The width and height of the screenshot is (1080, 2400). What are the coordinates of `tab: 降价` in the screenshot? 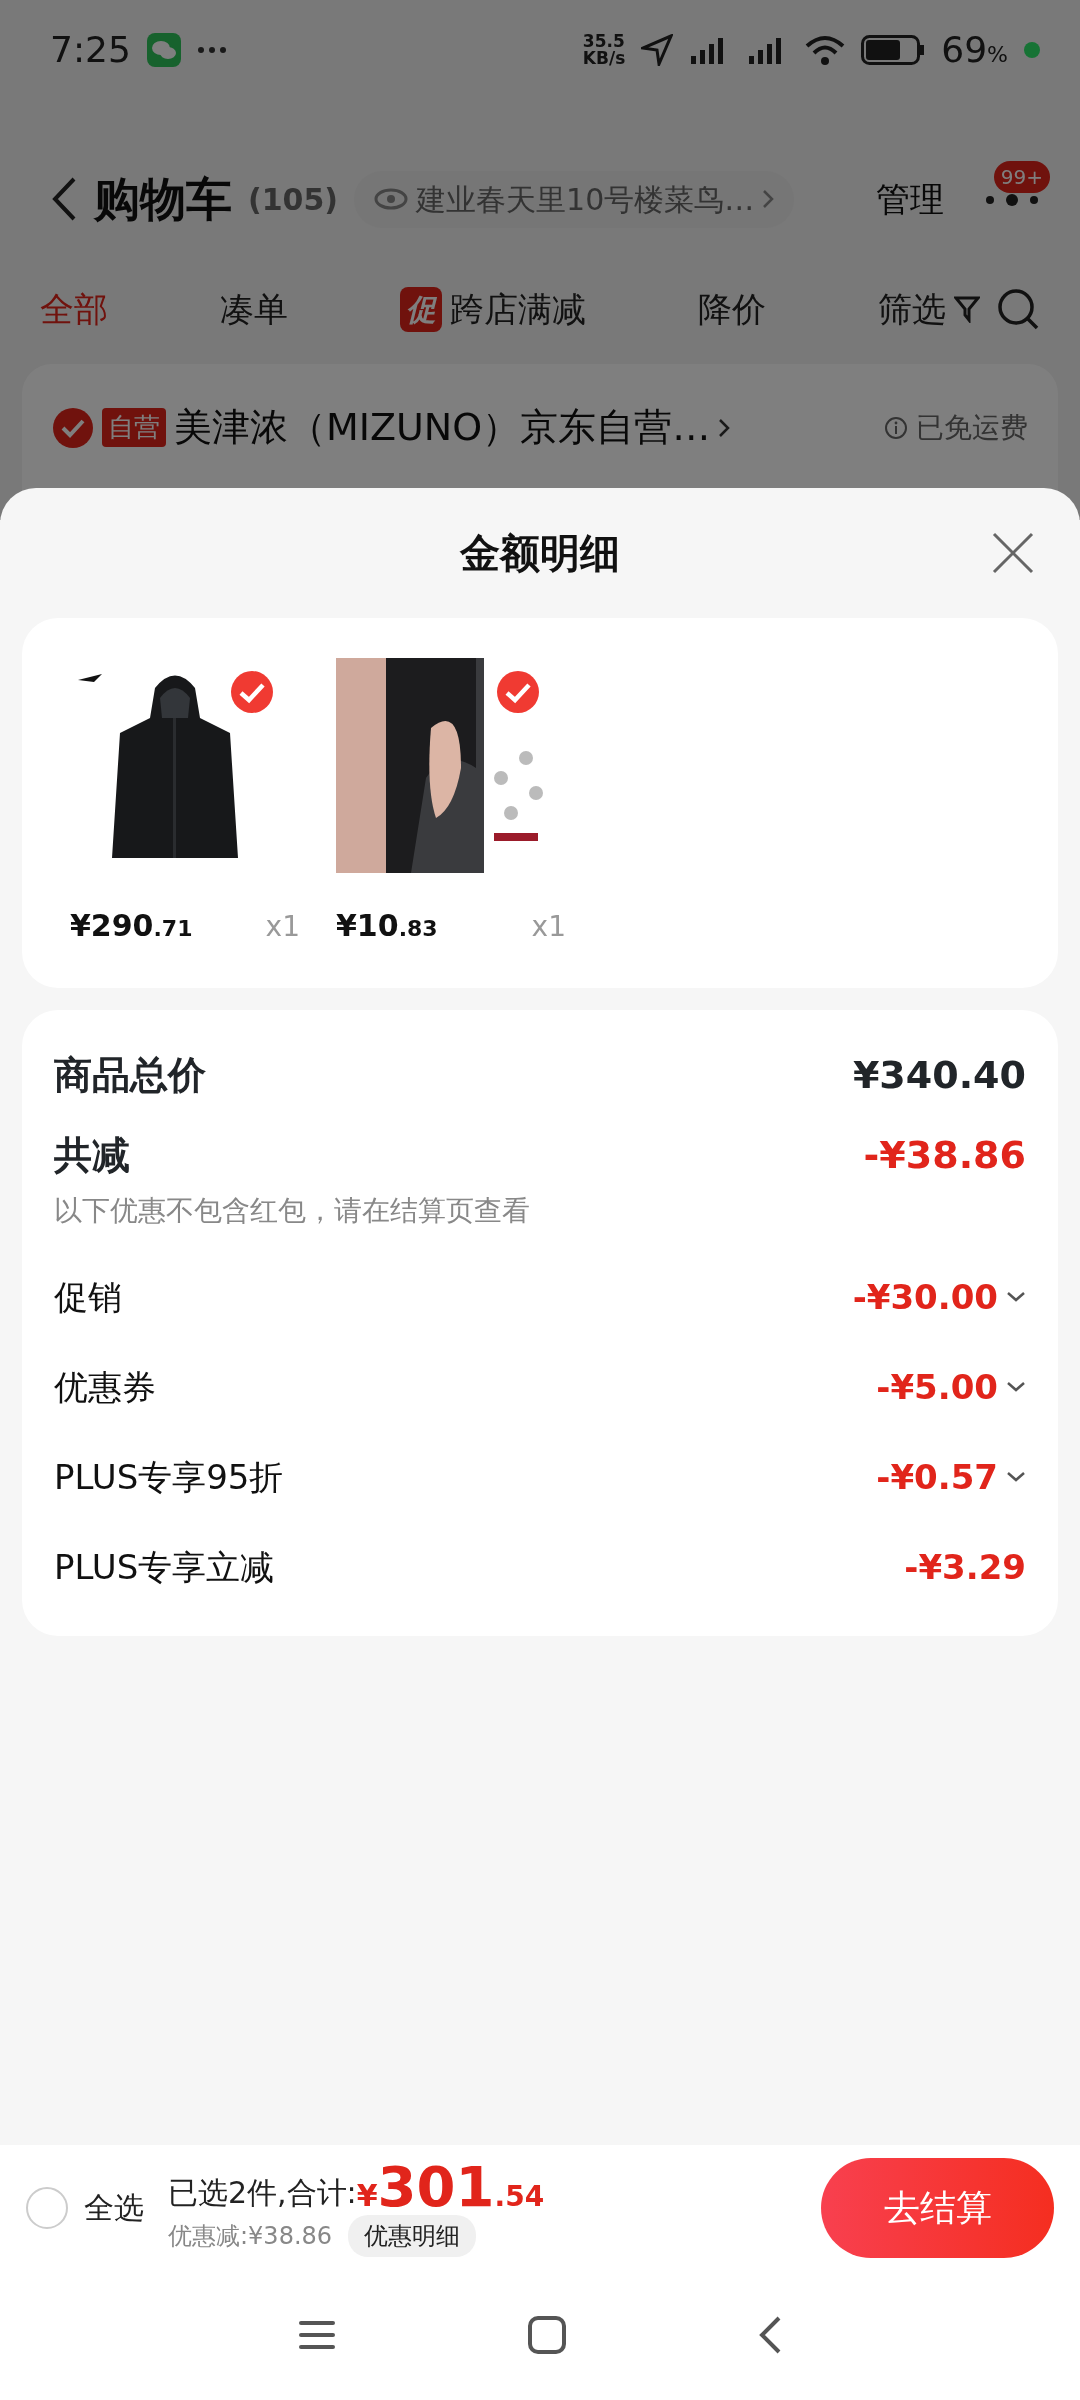 It's located at (732, 309).